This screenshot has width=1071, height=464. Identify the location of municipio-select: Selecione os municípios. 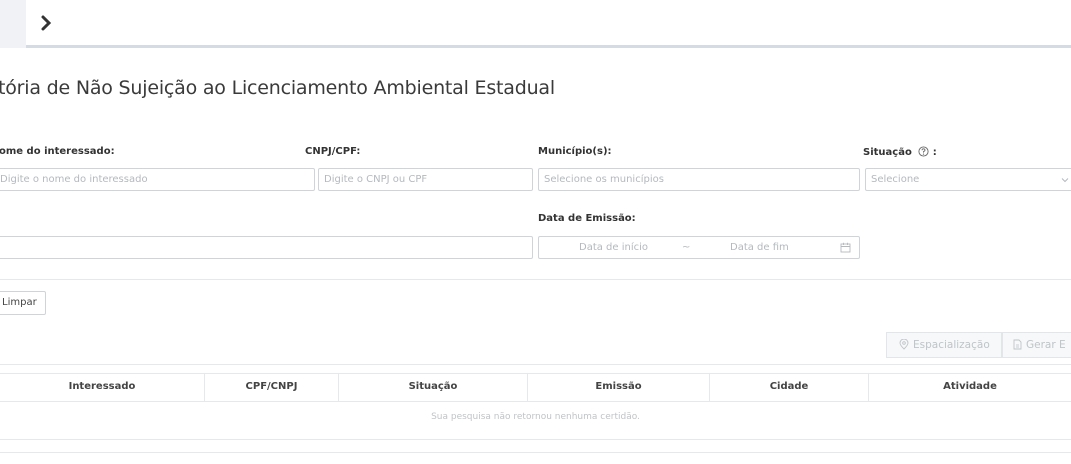
(699, 179).